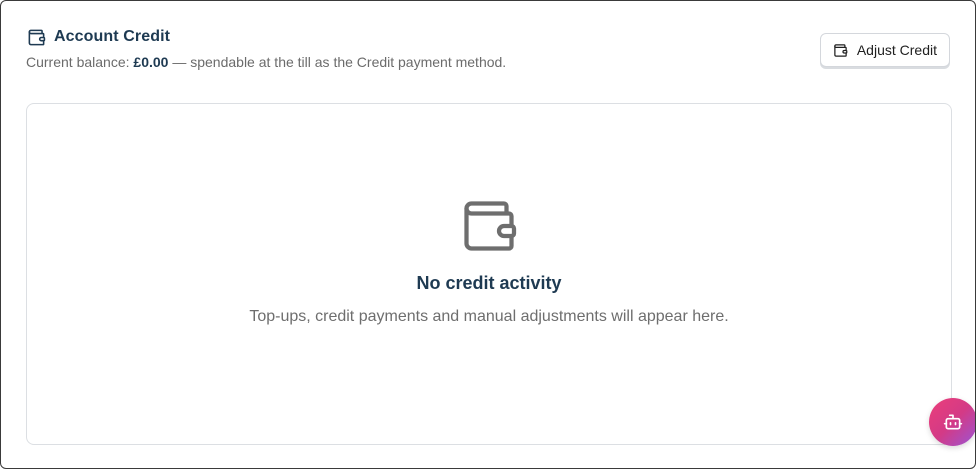 This screenshot has width=976, height=469. Describe the element at coordinates (488, 37) in the screenshot. I see `title-row: Account Credit` at that location.